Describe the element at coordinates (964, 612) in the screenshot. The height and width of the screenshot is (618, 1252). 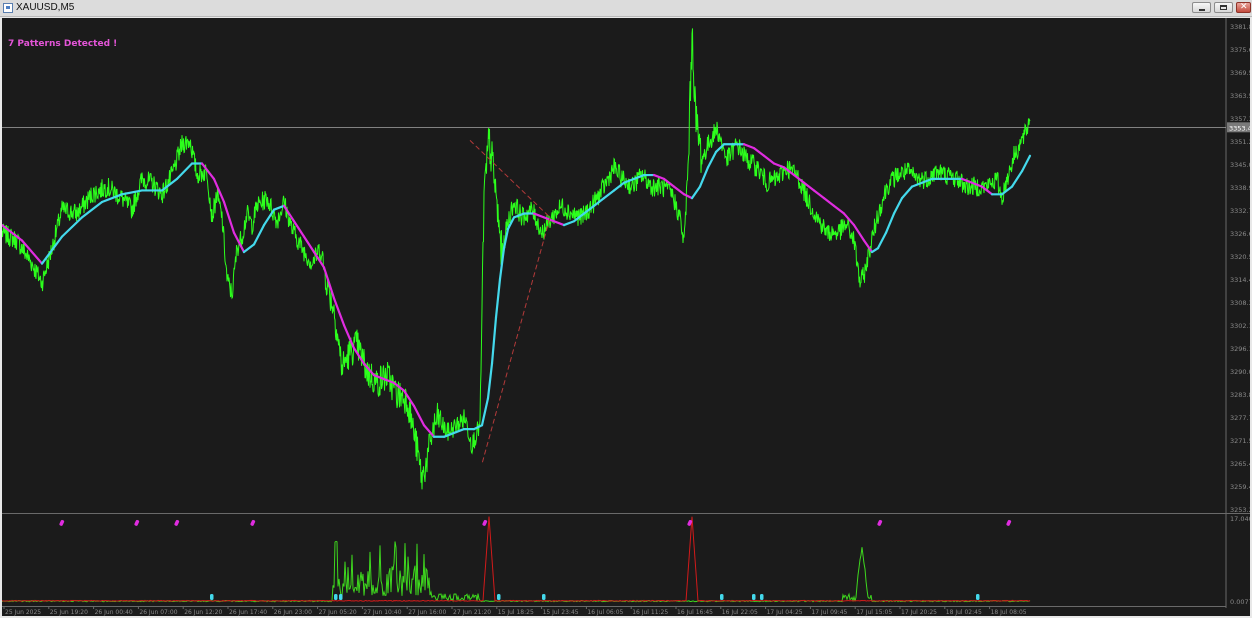
I see `time-axis-label: 18 Jul 02:45` at that location.